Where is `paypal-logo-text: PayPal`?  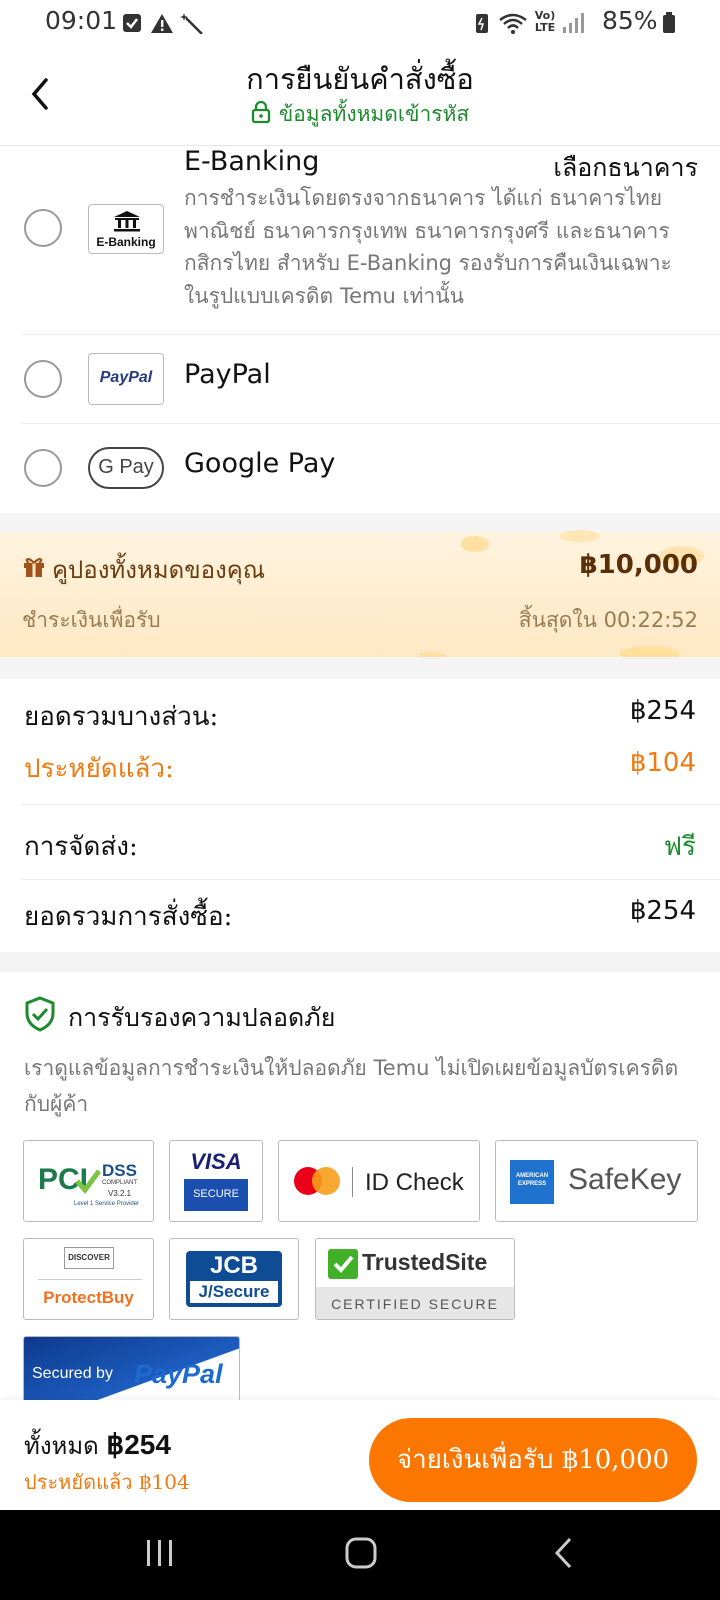 paypal-logo-text: PayPal is located at coordinates (126, 377).